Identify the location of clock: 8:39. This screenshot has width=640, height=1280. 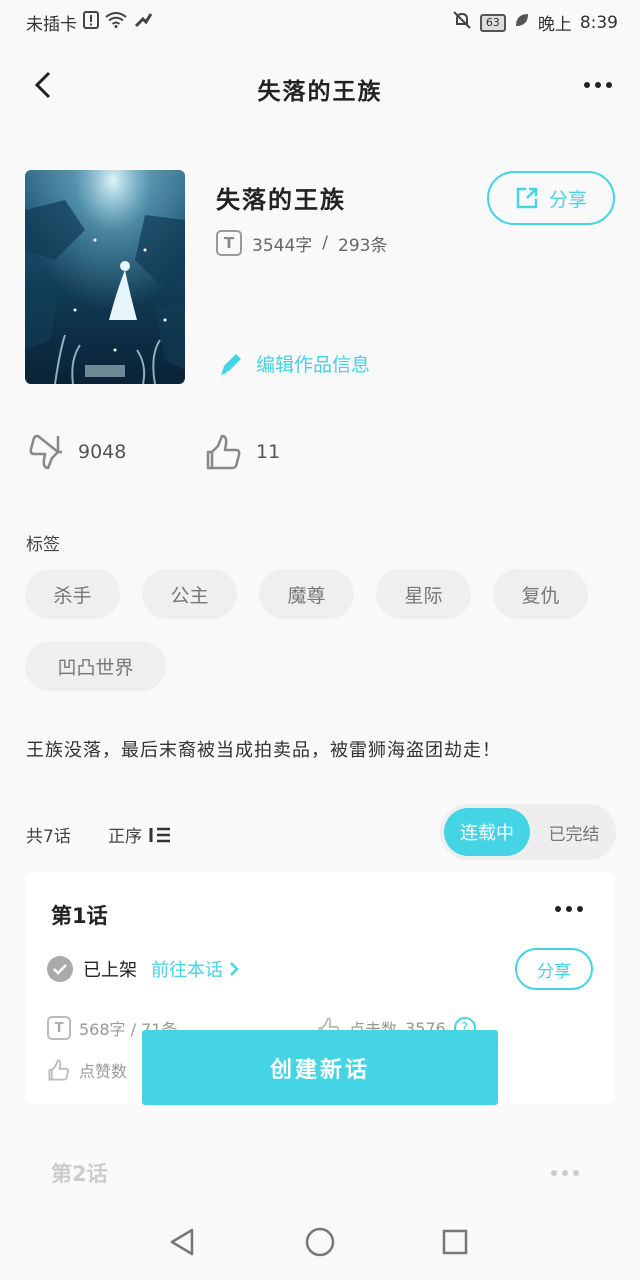
(598, 22).